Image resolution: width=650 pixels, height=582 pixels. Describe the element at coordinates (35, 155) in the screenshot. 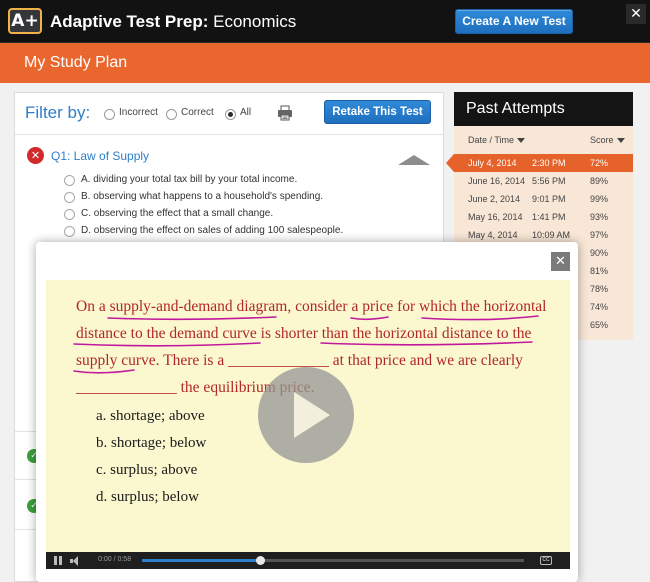

I see `incorrect-icon: ✕` at that location.